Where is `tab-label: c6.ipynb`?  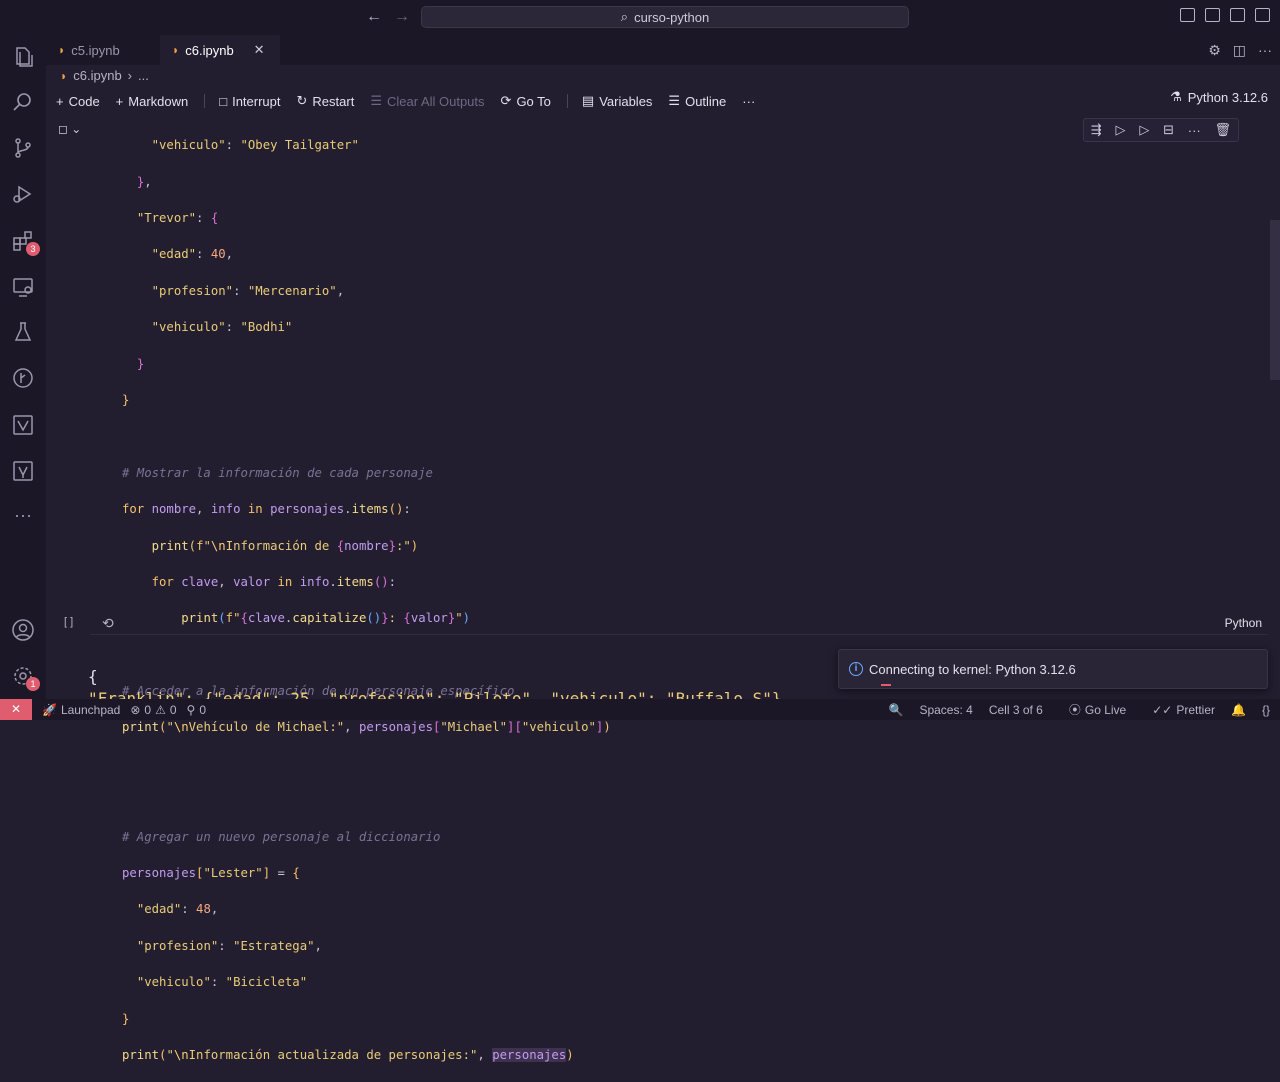
tab-label: c6.ipynb is located at coordinates (209, 50).